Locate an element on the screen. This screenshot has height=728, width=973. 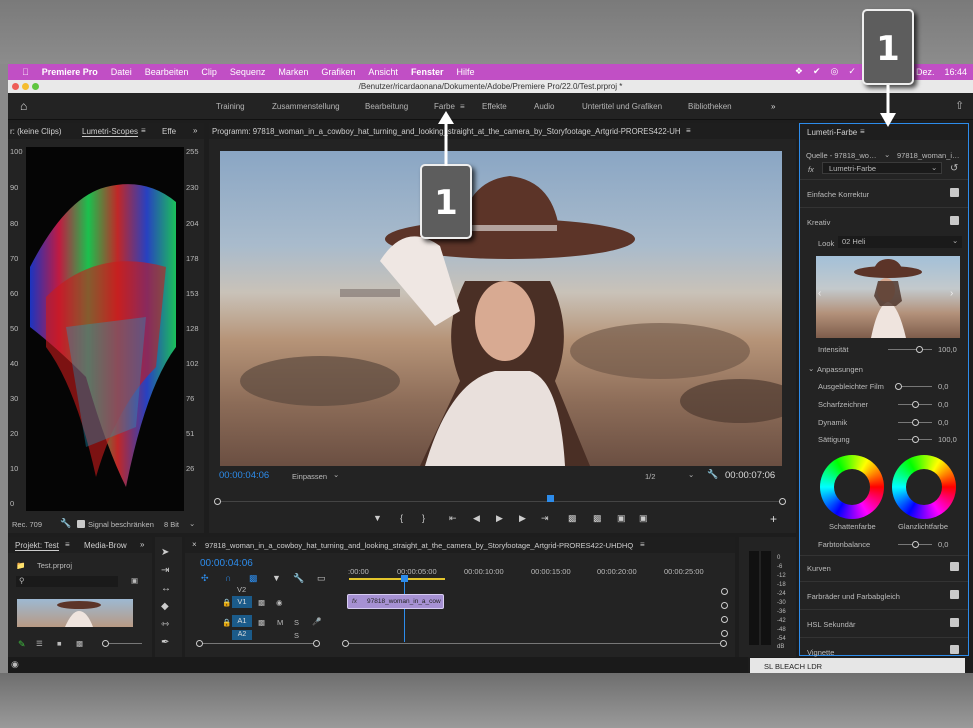
dropbox-icon: ❖ is located at coordinates (799, 71).